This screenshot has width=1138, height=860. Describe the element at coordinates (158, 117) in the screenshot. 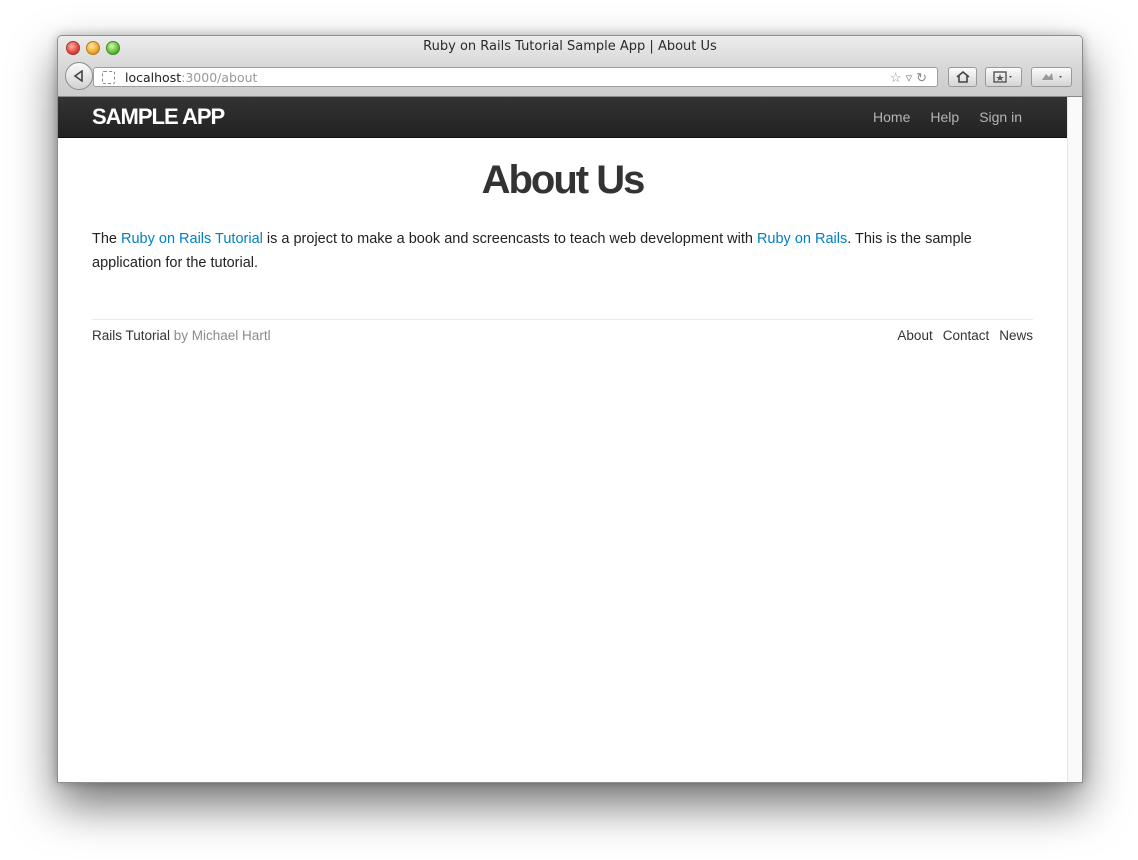

I see `site-logo: SAMPLE APP` at that location.